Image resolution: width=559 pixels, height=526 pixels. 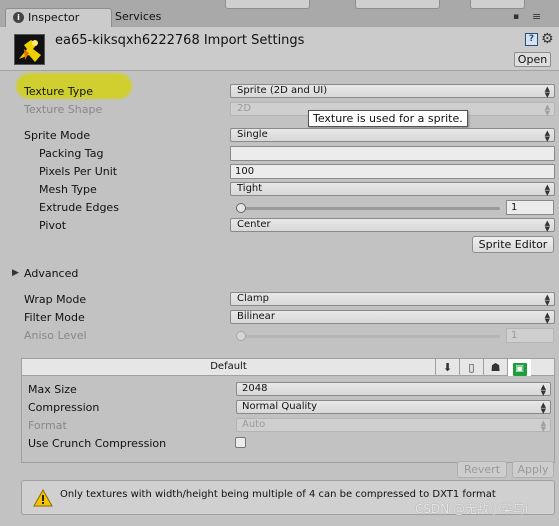 I want to click on mesh-type-dropdown: Tight ▲ ▼, so click(x=392, y=189).